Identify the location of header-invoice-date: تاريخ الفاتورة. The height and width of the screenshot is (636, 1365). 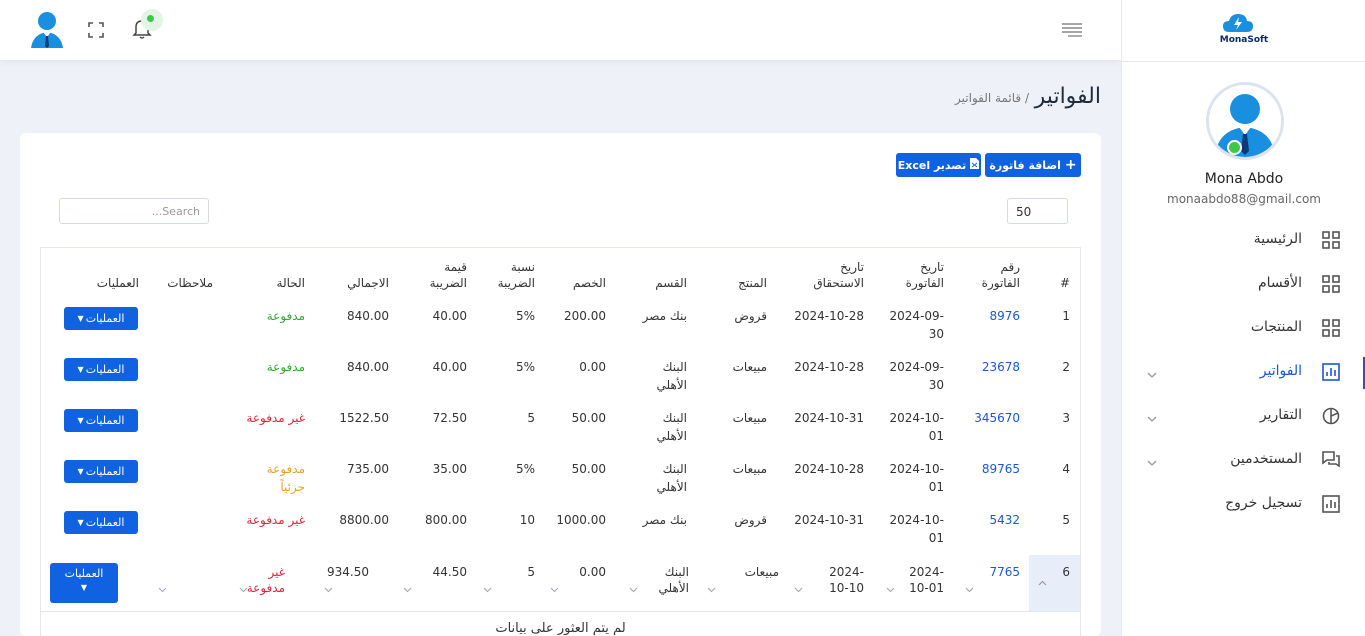
(914, 275).